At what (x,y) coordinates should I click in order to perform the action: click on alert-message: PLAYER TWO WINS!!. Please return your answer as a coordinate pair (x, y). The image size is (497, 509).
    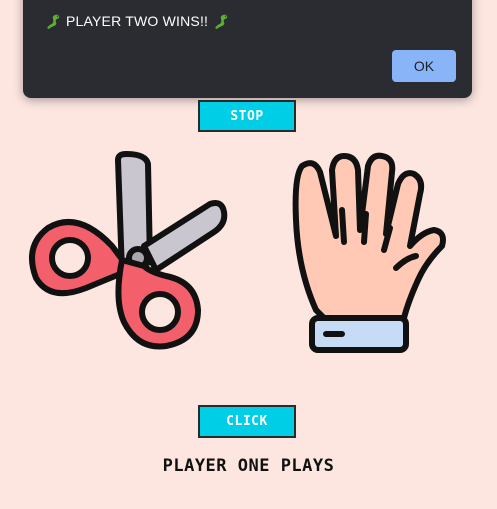
    Looking at the image, I should click on (137, 21).